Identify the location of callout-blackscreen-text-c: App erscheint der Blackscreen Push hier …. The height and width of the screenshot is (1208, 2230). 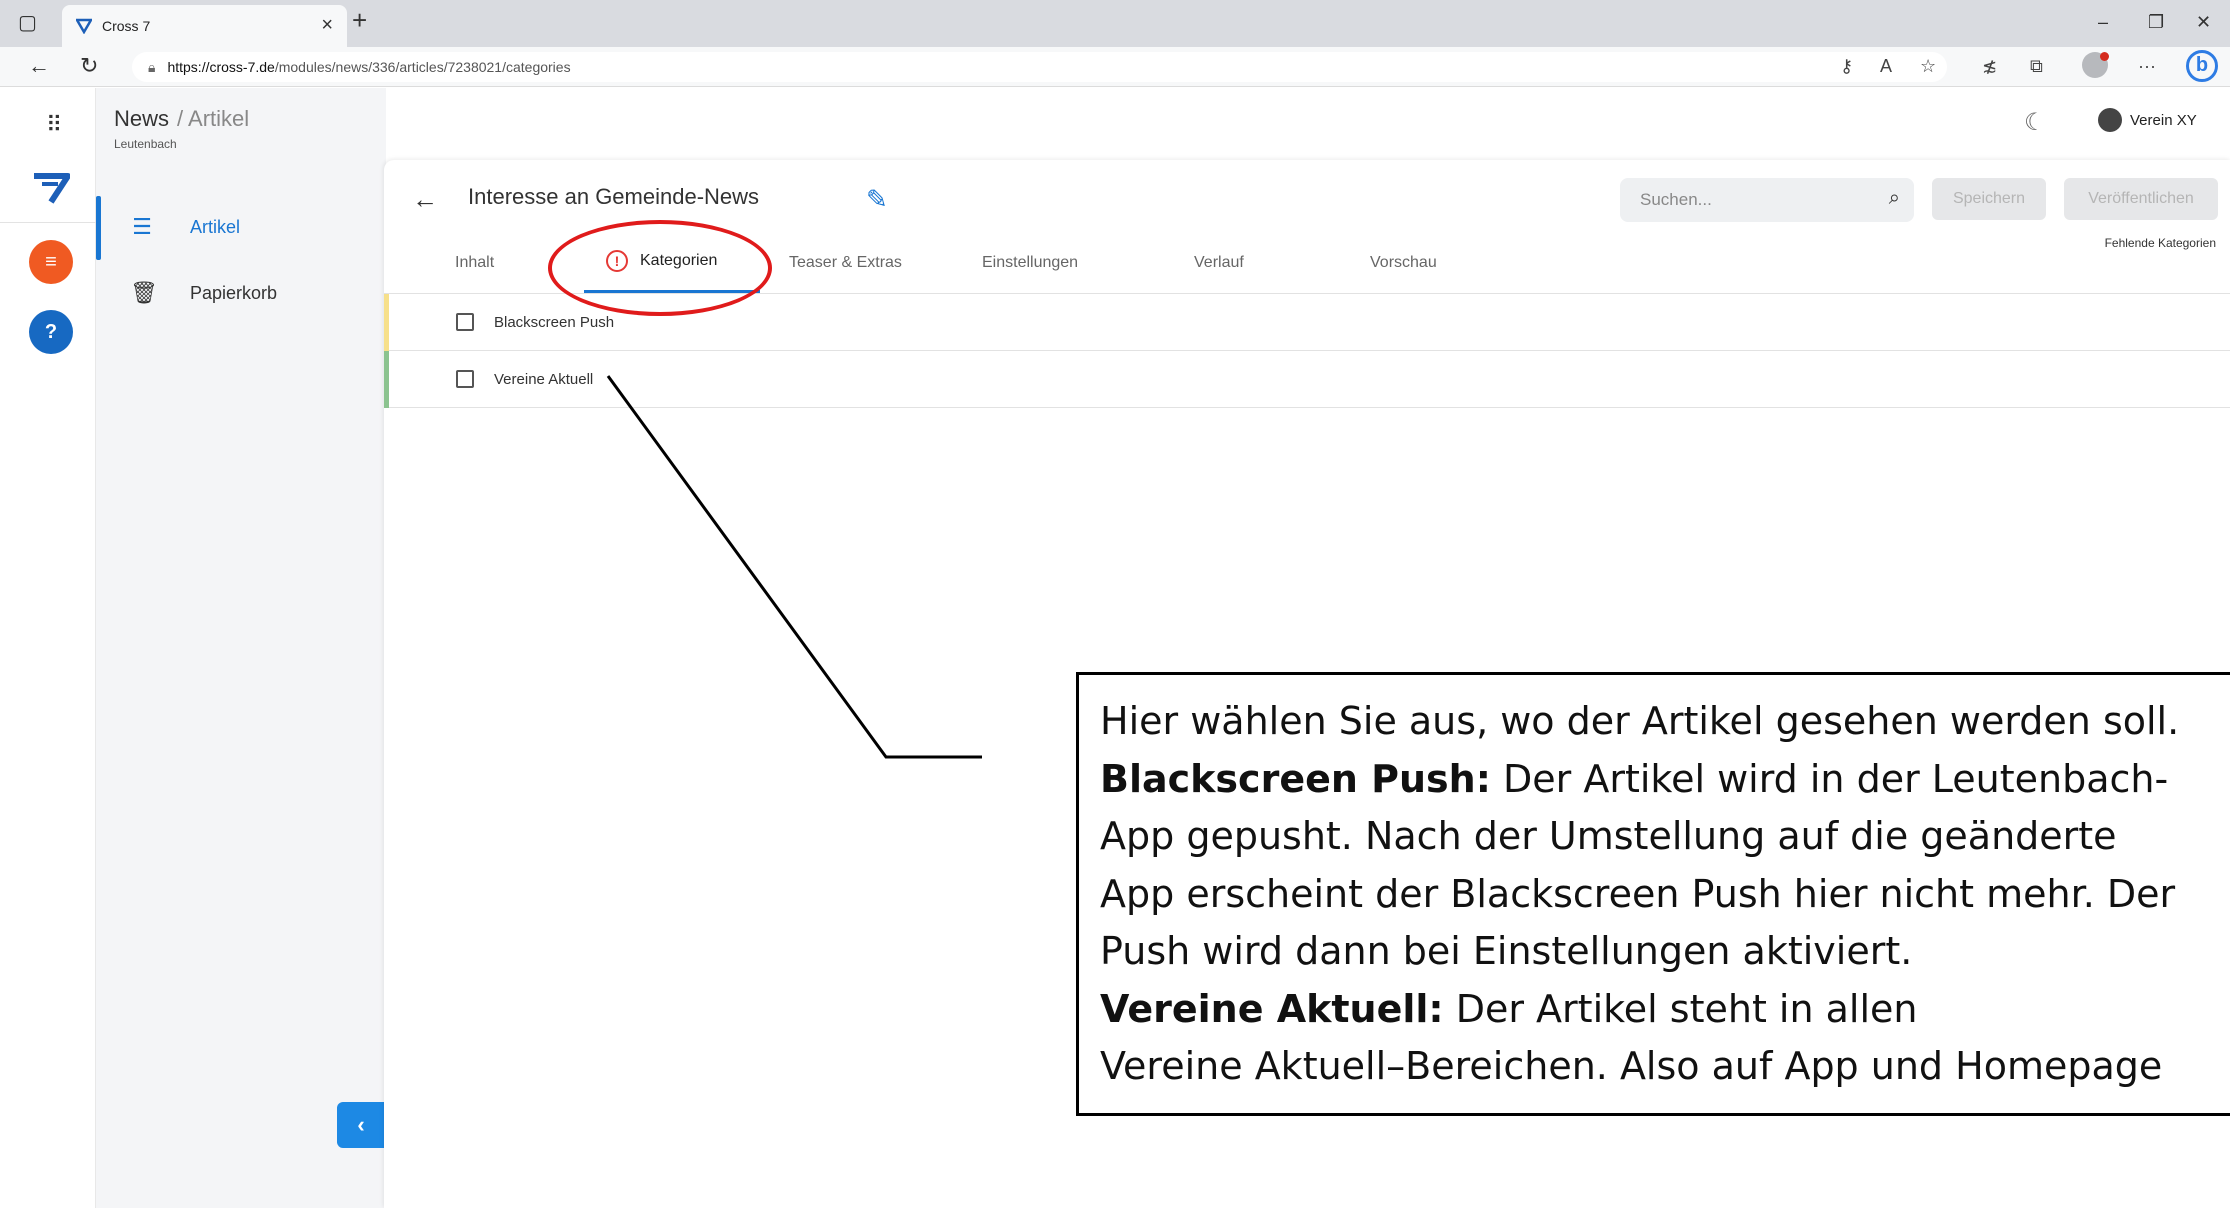
(1638, 893).